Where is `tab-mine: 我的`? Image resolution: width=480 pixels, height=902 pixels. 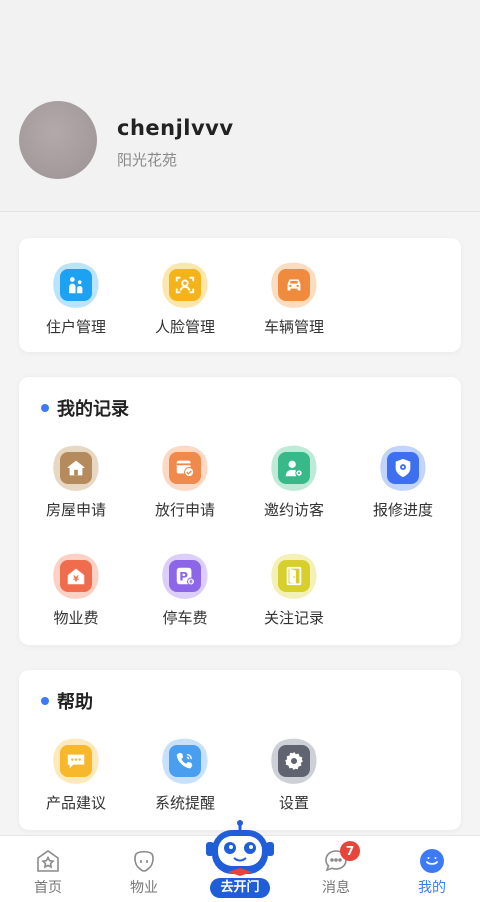 tab-mine: 我的 is located at coordinates (432, 869).